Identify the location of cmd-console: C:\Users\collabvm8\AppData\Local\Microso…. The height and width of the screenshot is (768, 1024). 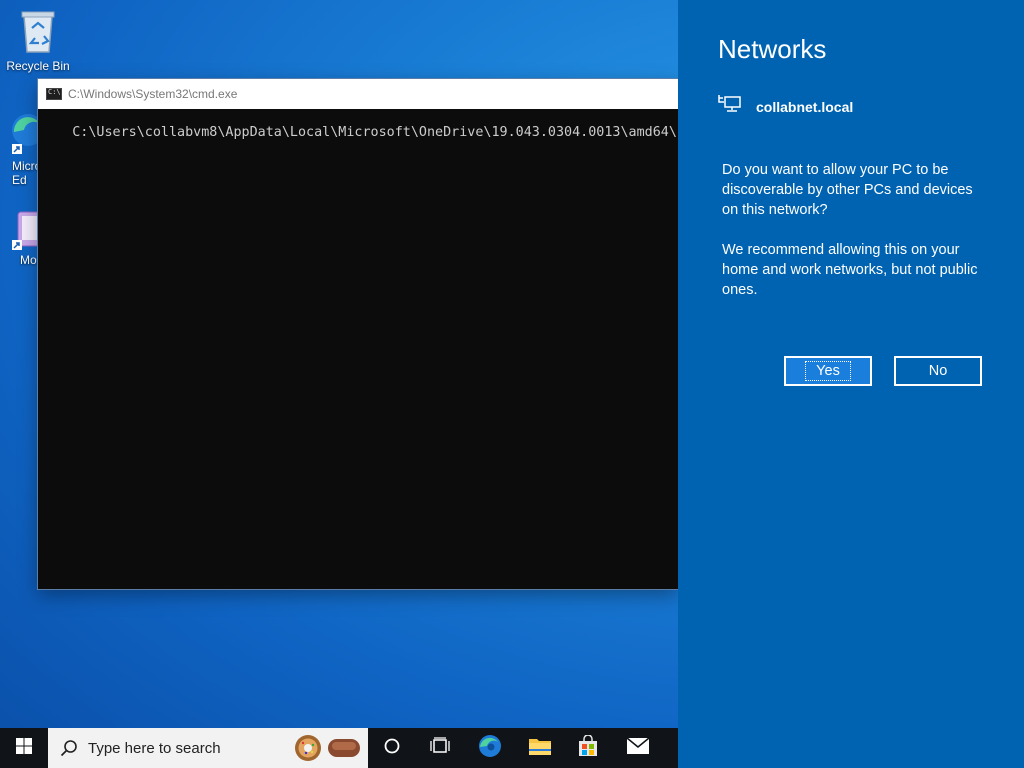
(358, 133).